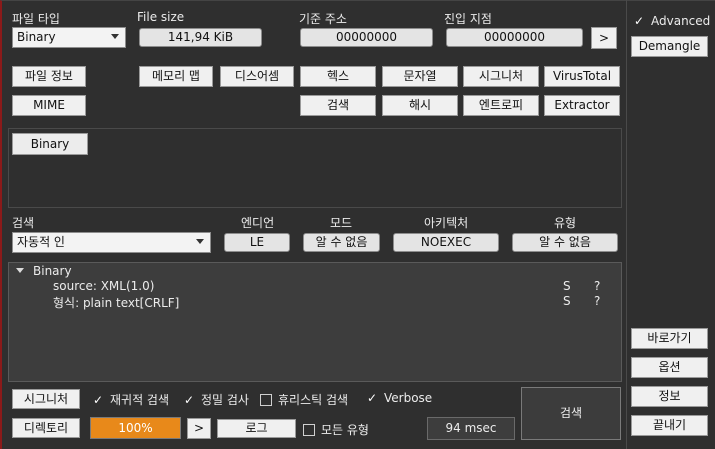  Describe the element at coordinates (200, 37) in the screenshot. I see `file-size-field: 141,94 KiB` at that location.